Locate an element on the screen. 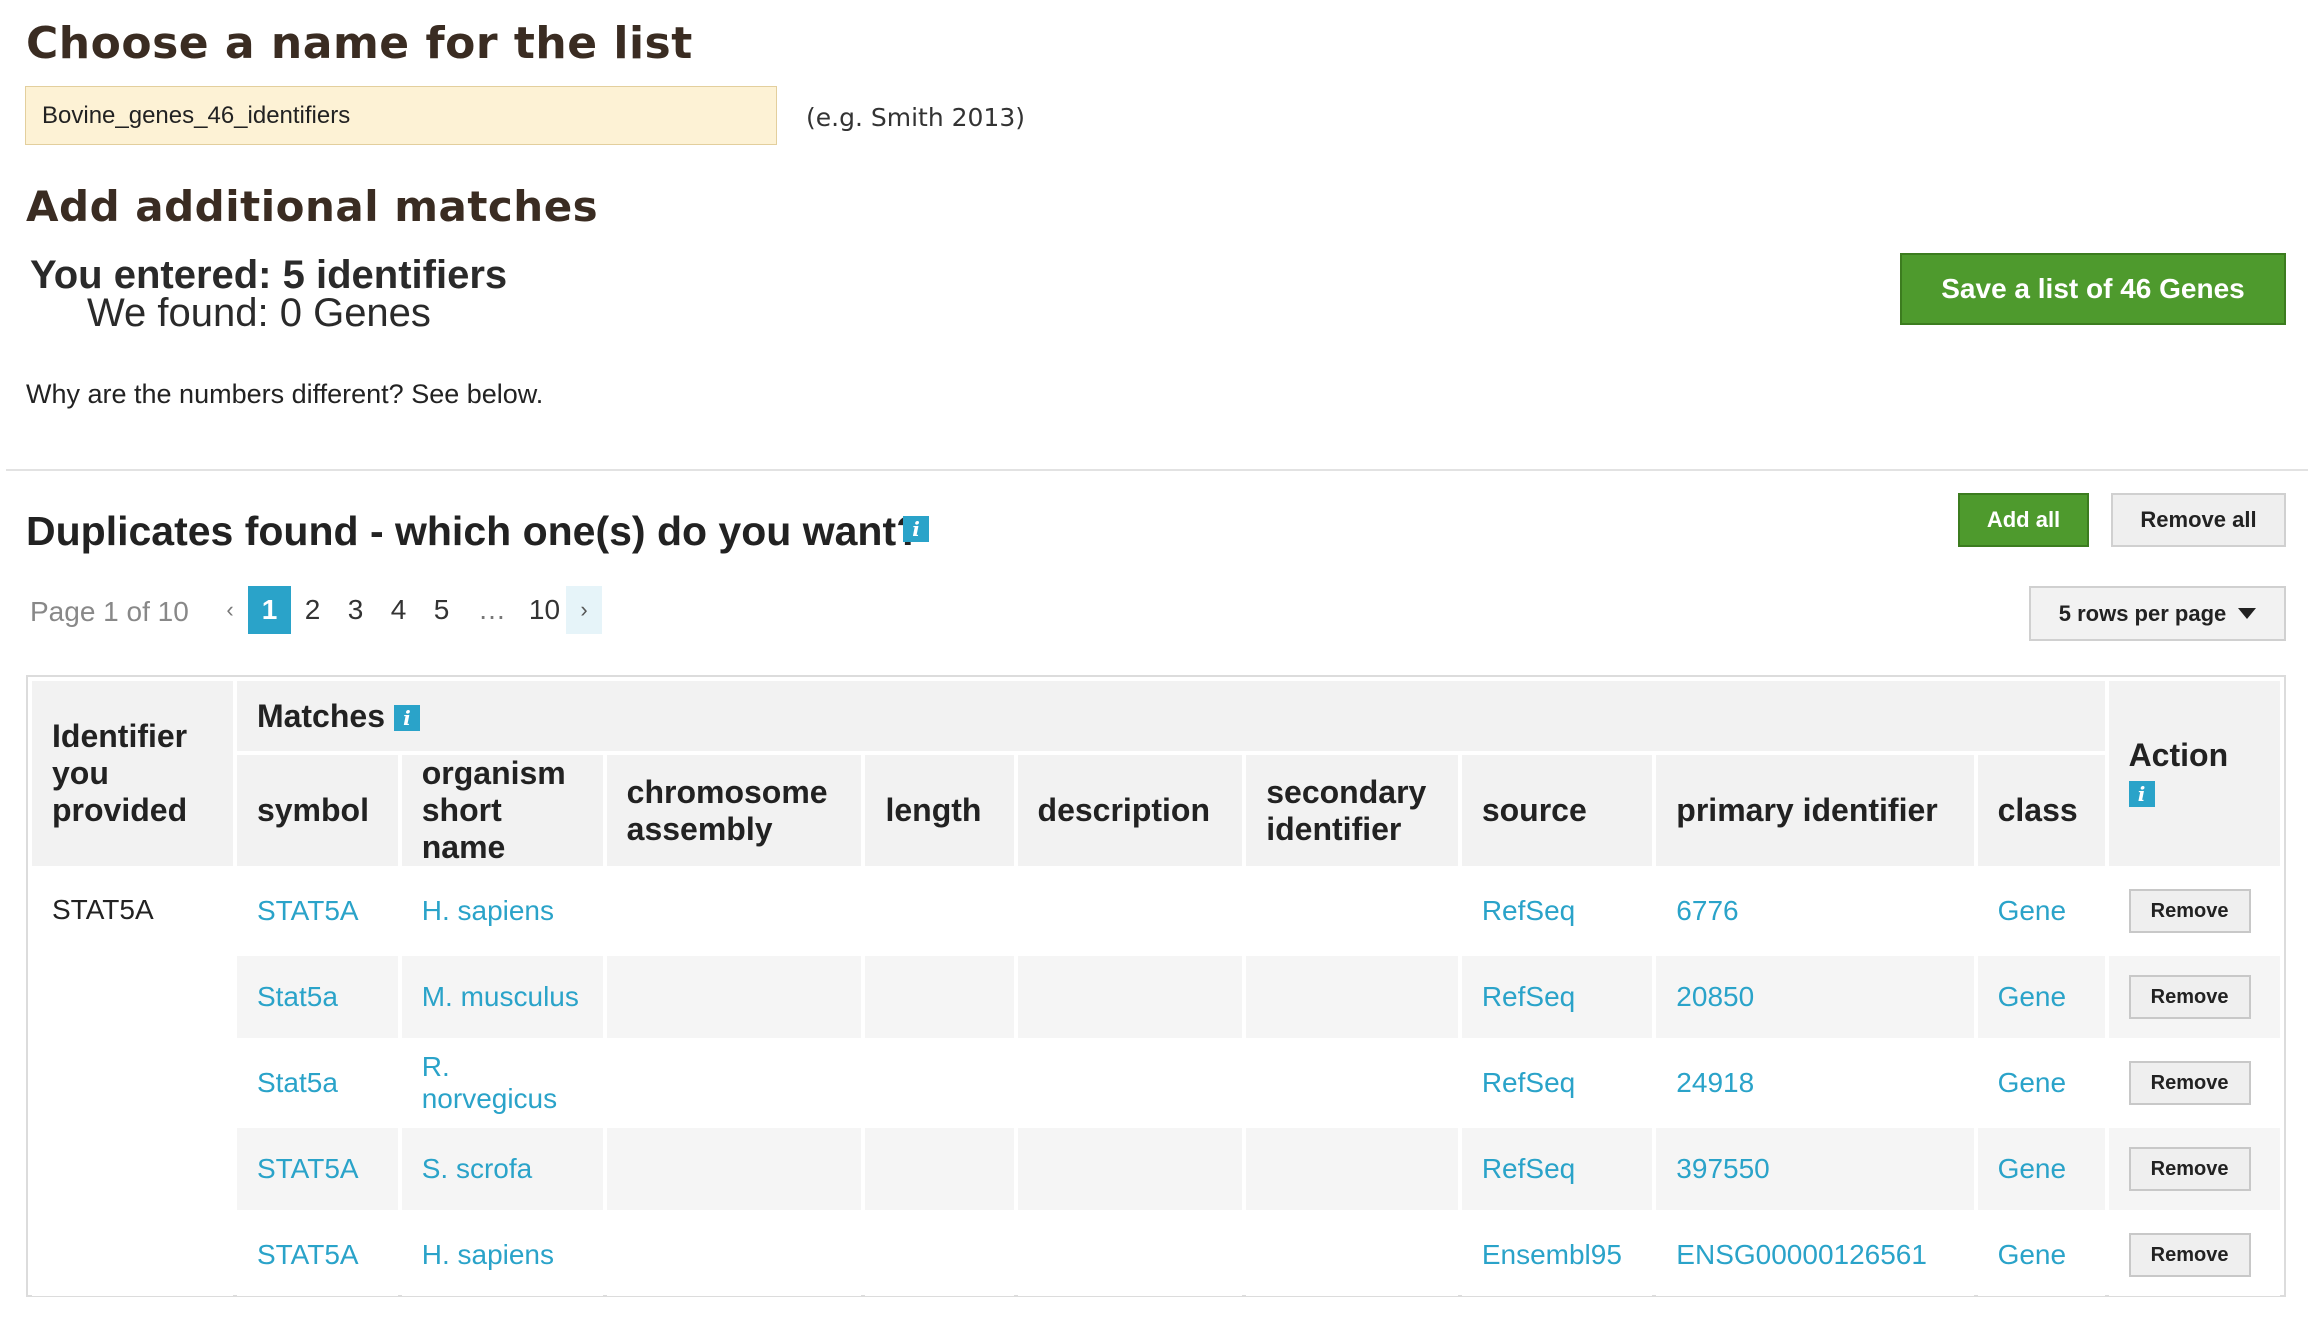 The image size is (2308, 1320). page-link-4: 4 is located at coordinates (398, 610).